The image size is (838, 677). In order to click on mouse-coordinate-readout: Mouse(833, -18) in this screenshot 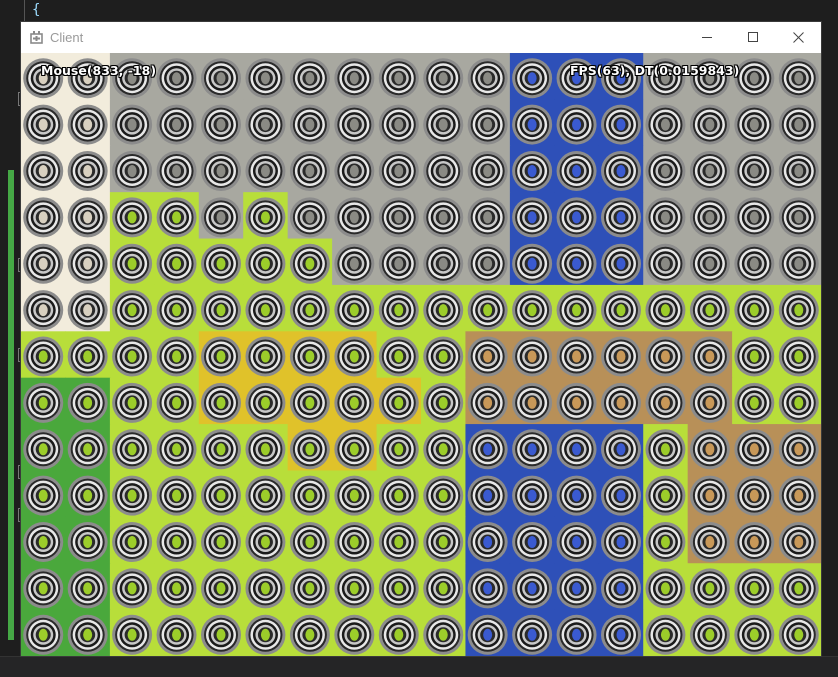, I will do `click(99, 70)`.